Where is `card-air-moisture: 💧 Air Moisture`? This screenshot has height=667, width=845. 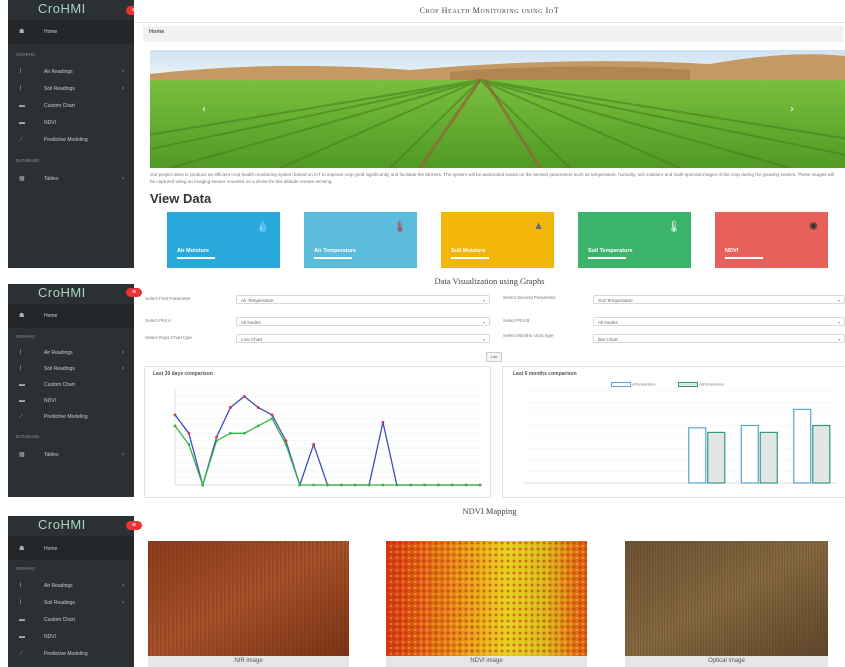
card-air-moisture: 💧 Air Moisture is located at coordinates (223, 240).